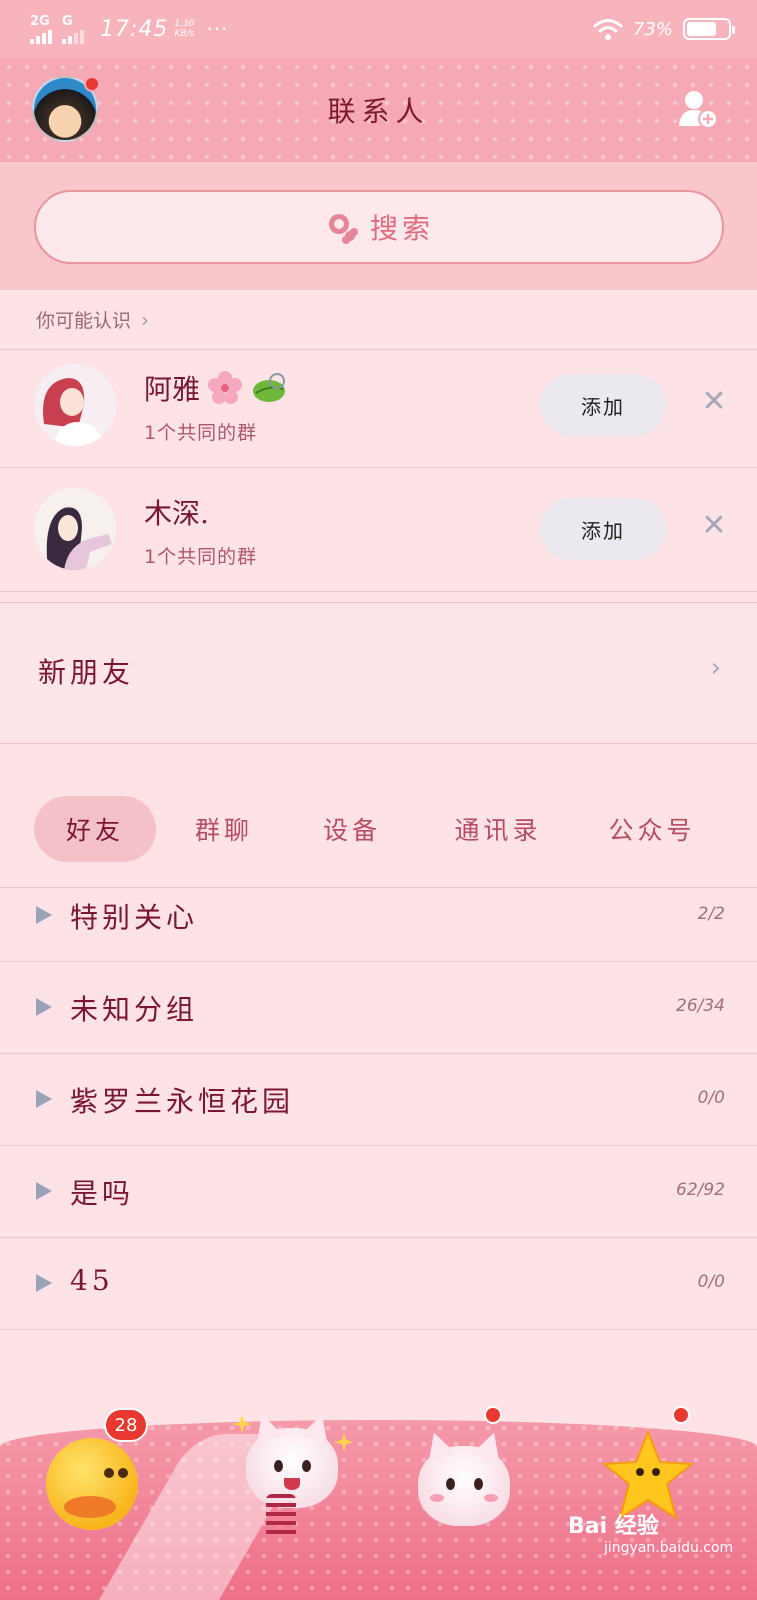 This screenshot has width=757, height=1600. Describe the element at coordinates (40, 21) in the screenshot. I see `signal-label: 2G` at that location.